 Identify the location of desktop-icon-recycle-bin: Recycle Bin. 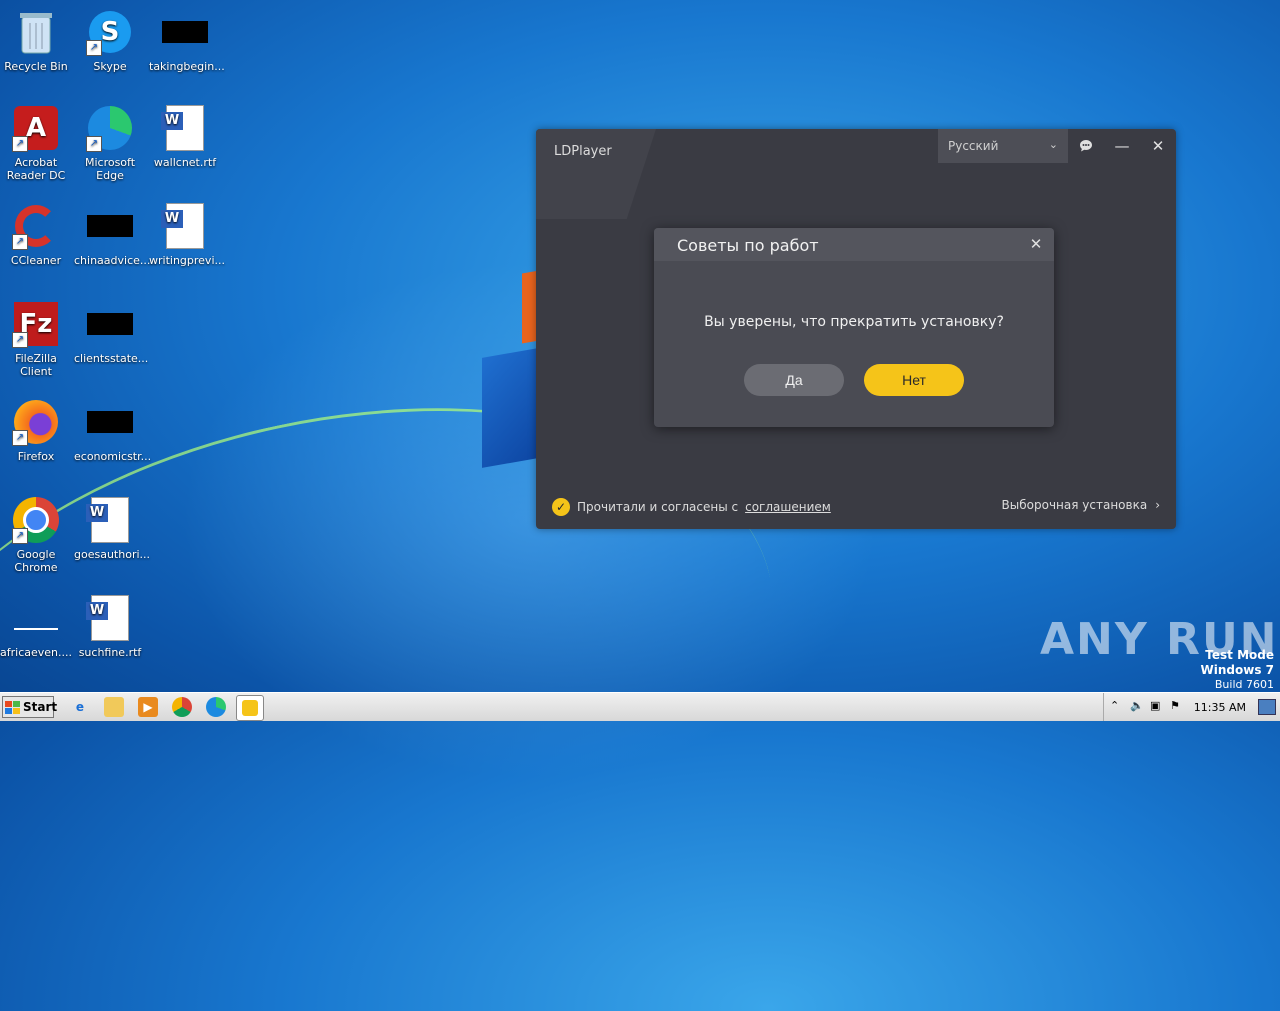
(36, 40).